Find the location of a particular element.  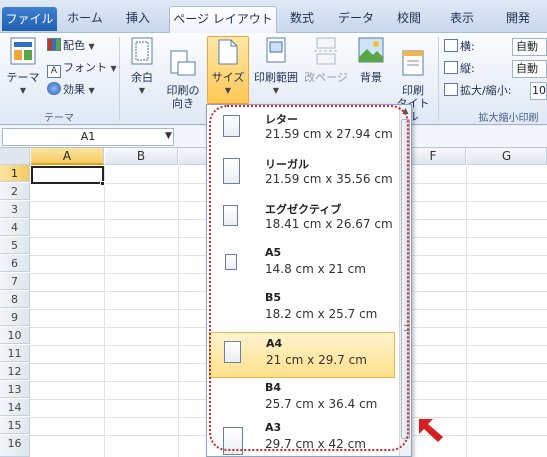

row-header-6: 6 is located at coordinates (15, 263).